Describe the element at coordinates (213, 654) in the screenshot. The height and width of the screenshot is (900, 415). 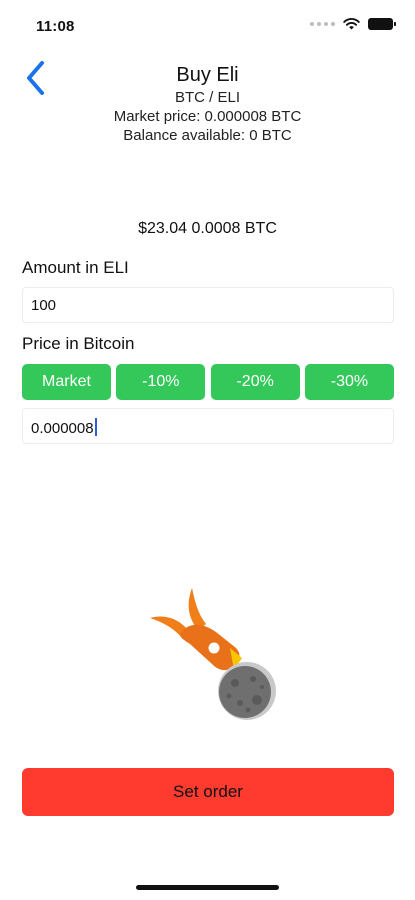
I see `rocket-moon-icon` at that location.